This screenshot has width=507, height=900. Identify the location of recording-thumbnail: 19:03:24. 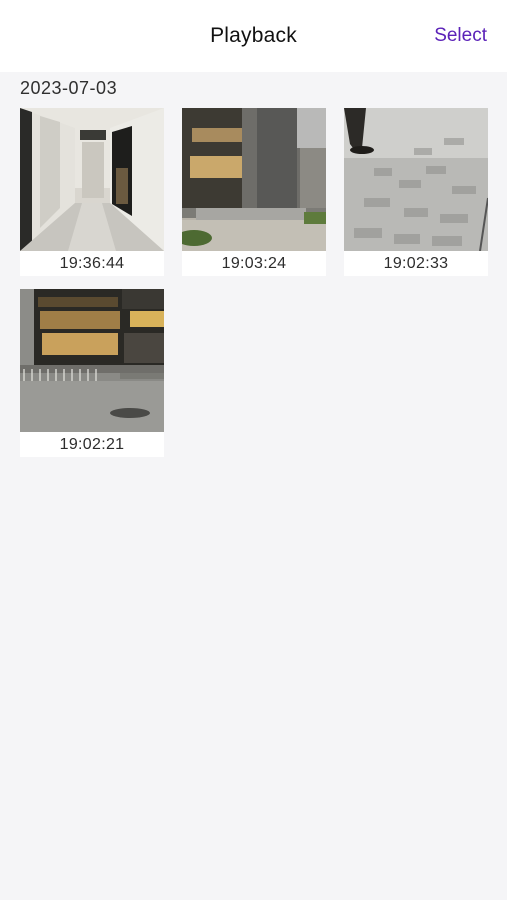
(254, 192).